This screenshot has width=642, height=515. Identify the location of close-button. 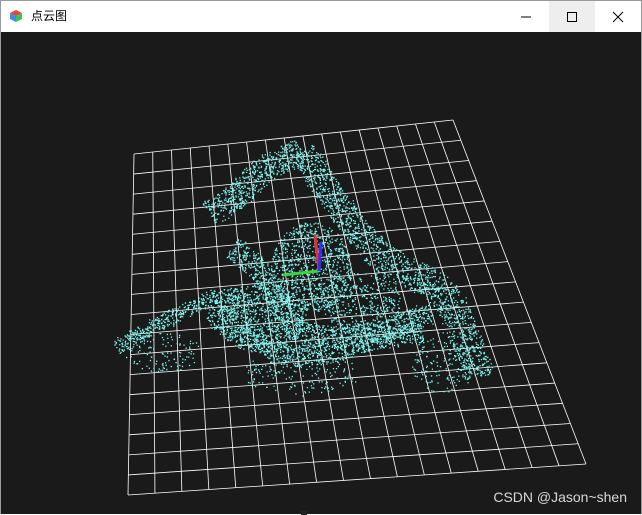
(618, 16).